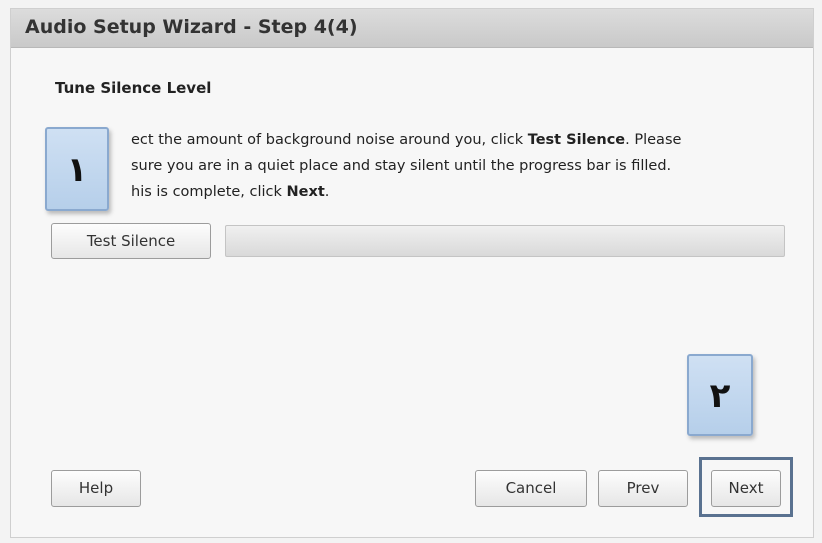 Image resolution: width=822 pixels, height=543 pixels. I want to click on test-silence-button: Test Silence, so click(131, 241).